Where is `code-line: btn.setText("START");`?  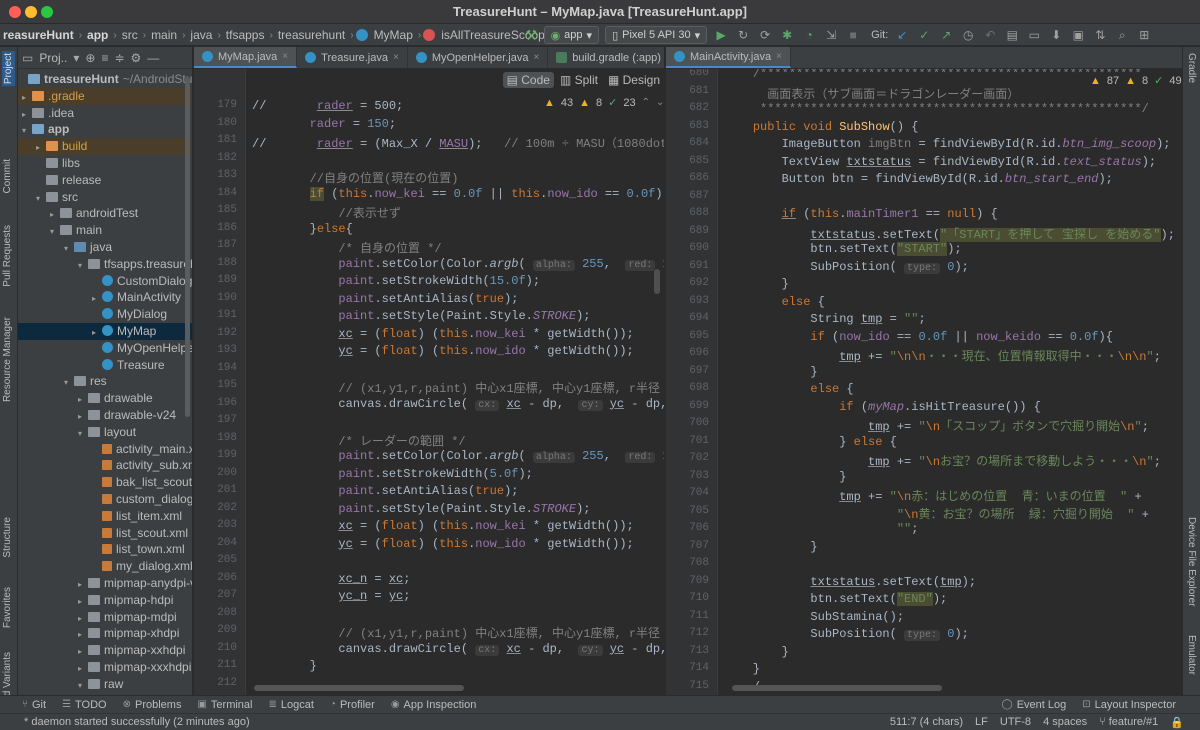
code-line: btn.setText("START"); is located at coordinates (843, 249).